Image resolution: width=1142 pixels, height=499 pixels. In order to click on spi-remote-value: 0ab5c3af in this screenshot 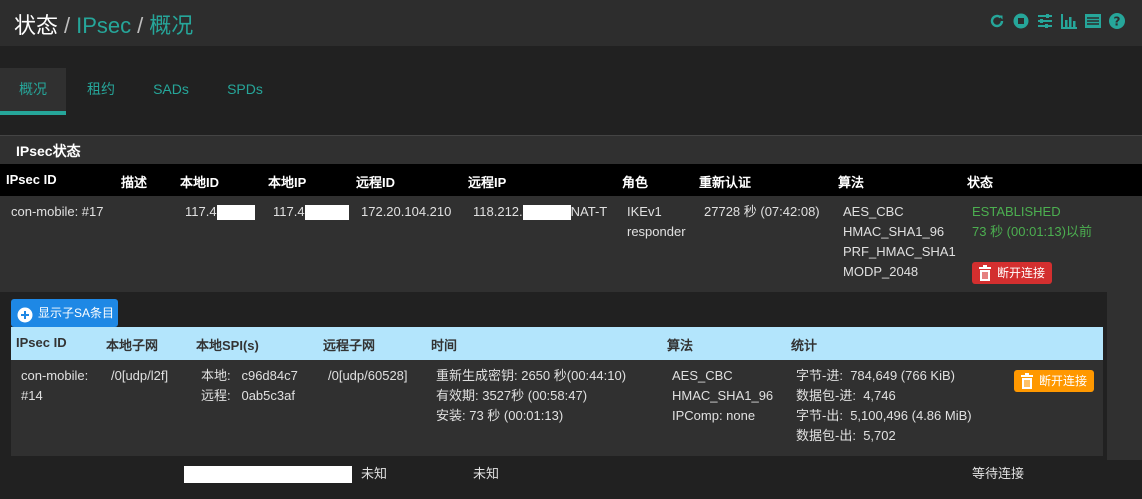, I will do `click(268, 395)`.